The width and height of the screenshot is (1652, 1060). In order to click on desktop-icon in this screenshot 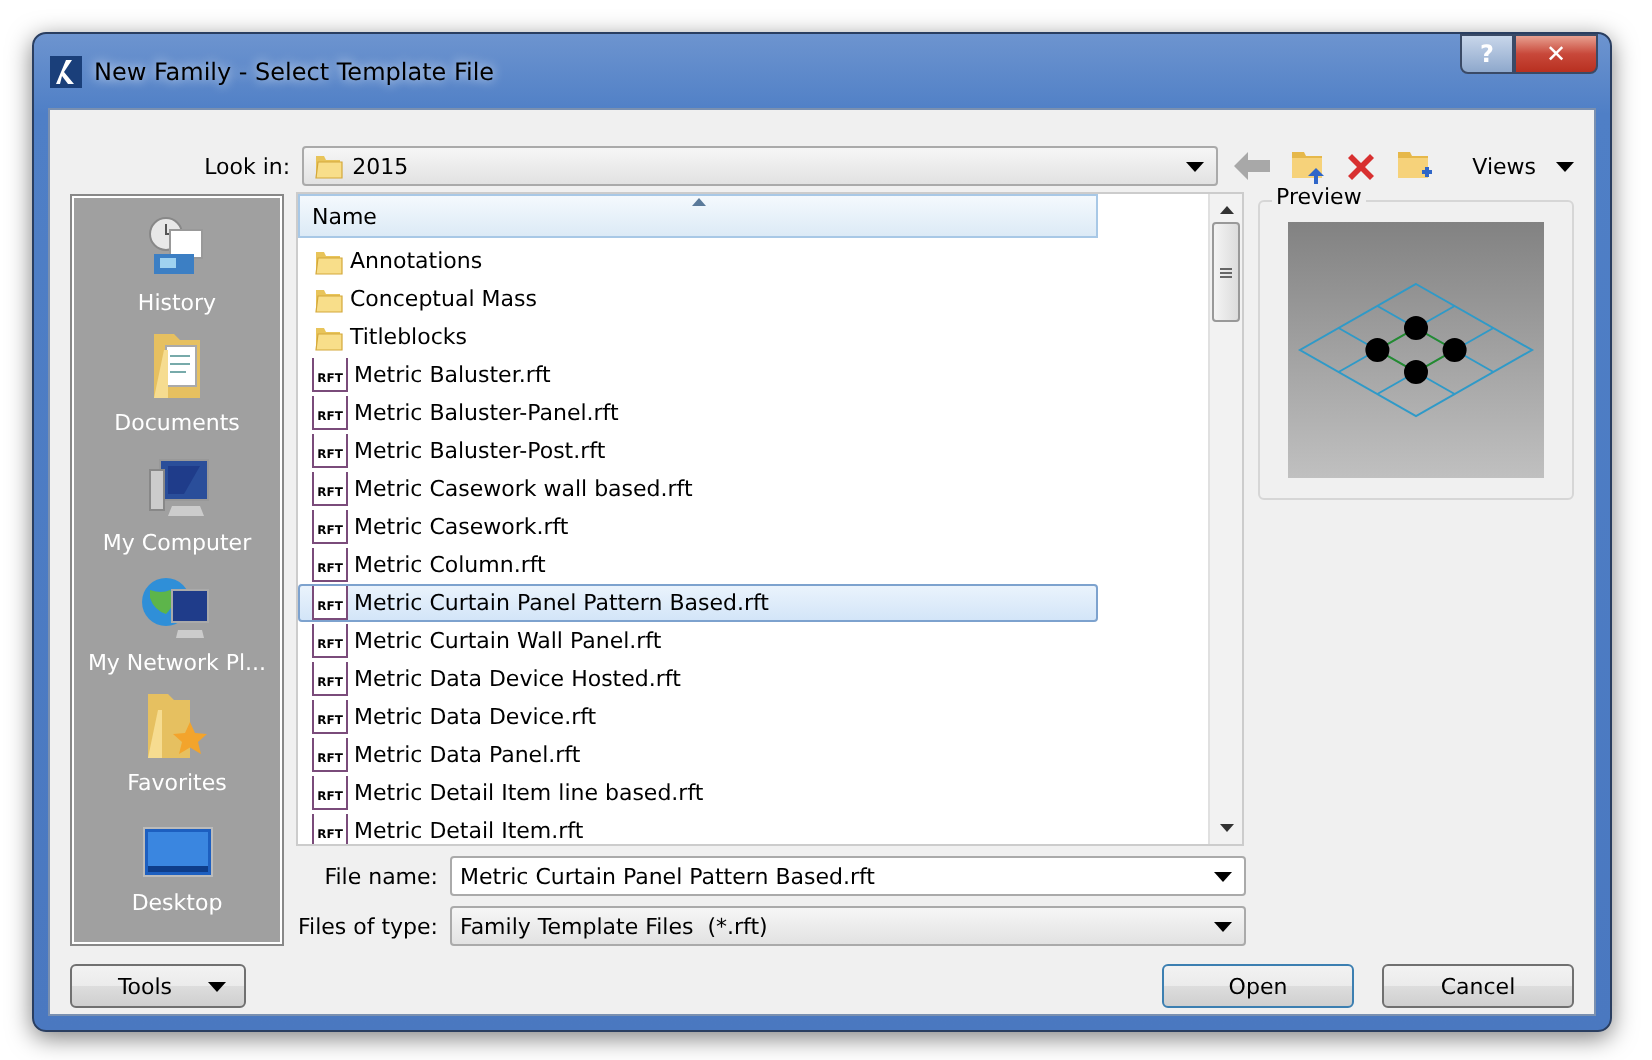, I will do `click(177, 854)`.